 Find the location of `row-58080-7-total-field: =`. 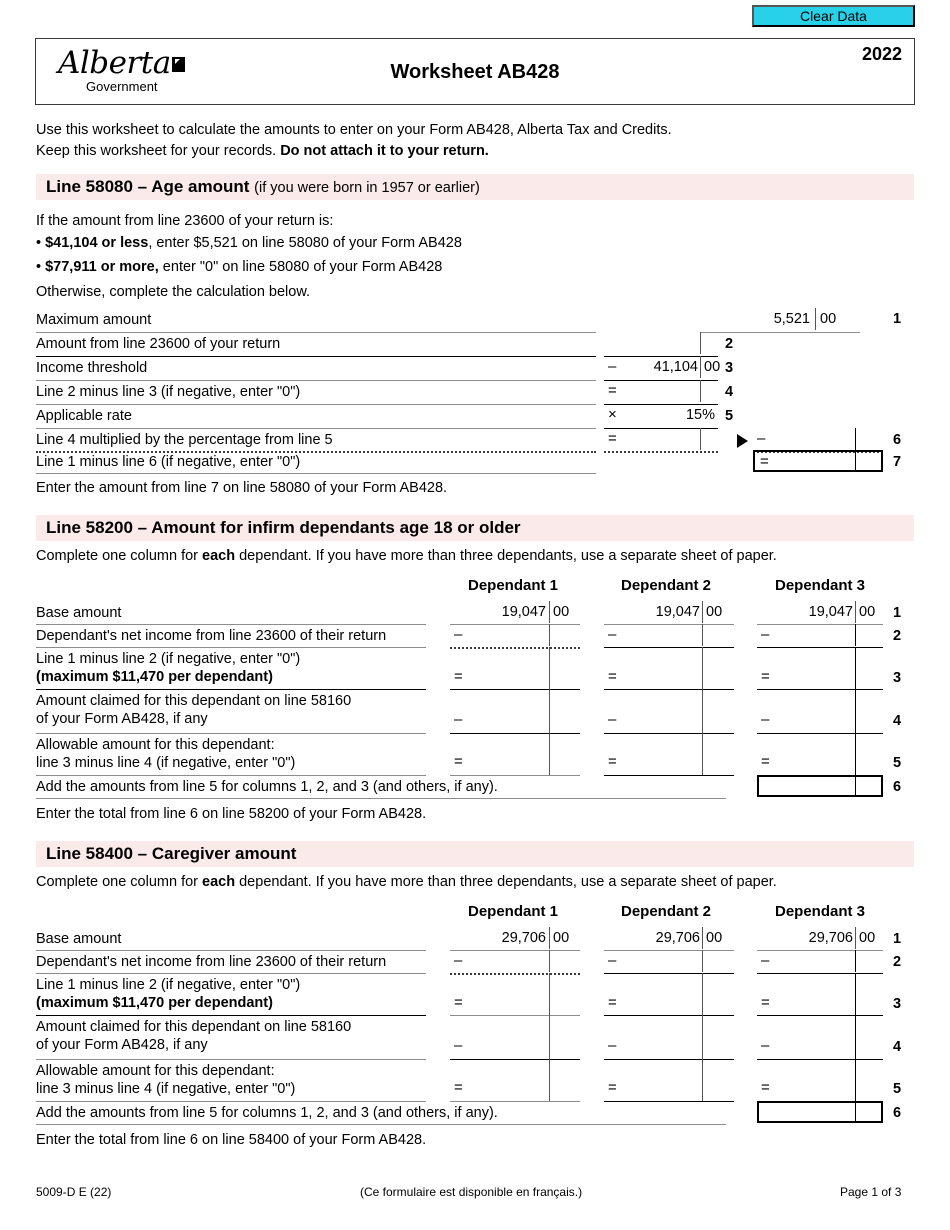

row-58080-7-total-field: = is located at coordinates (818, 461).